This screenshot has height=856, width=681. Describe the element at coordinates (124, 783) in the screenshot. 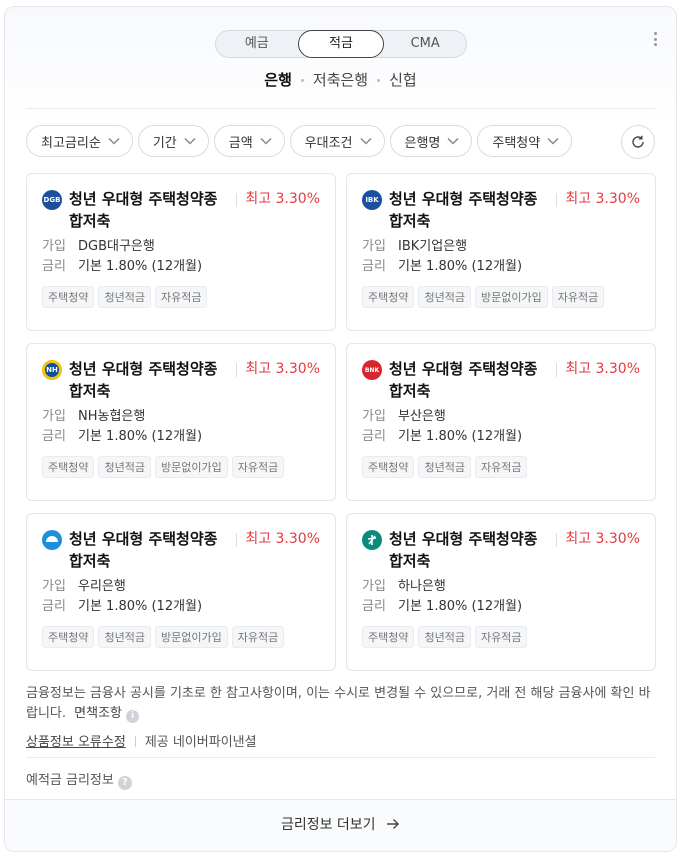

I see `help-icon: ?` at that location.